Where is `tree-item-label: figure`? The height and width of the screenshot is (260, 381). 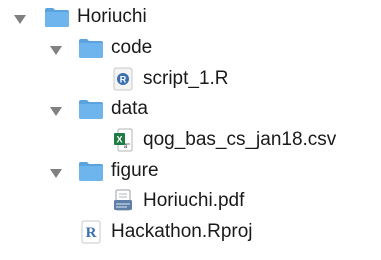
tree-item-label: figure is located at coordinates (135, 170).